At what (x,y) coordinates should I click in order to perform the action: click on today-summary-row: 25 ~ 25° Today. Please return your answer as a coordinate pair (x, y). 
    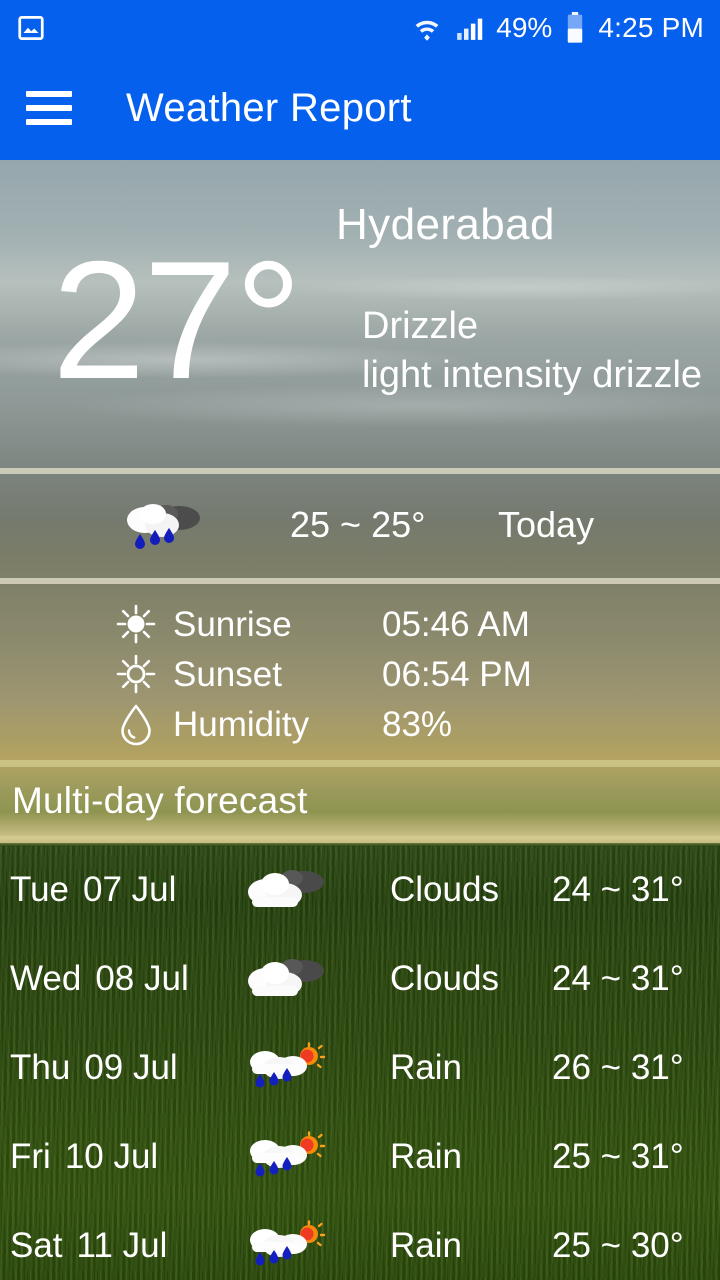
    Looking at the image, I should click on (360, 526).